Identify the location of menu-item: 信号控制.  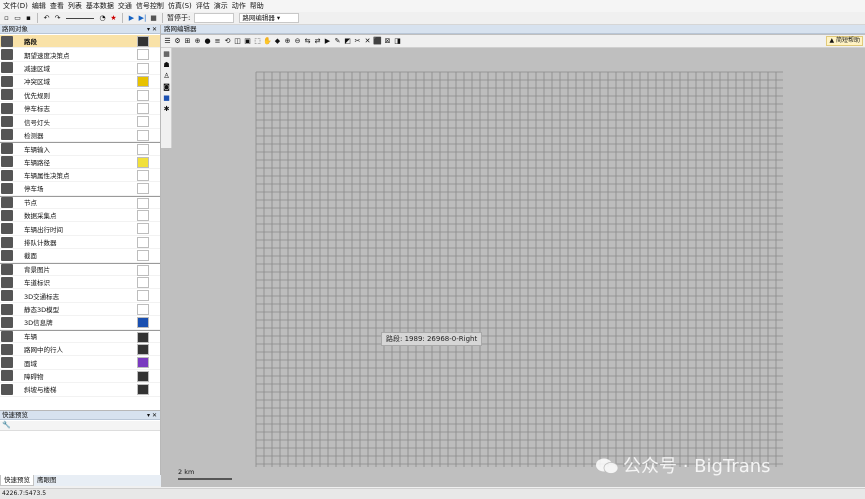
(150, 6).